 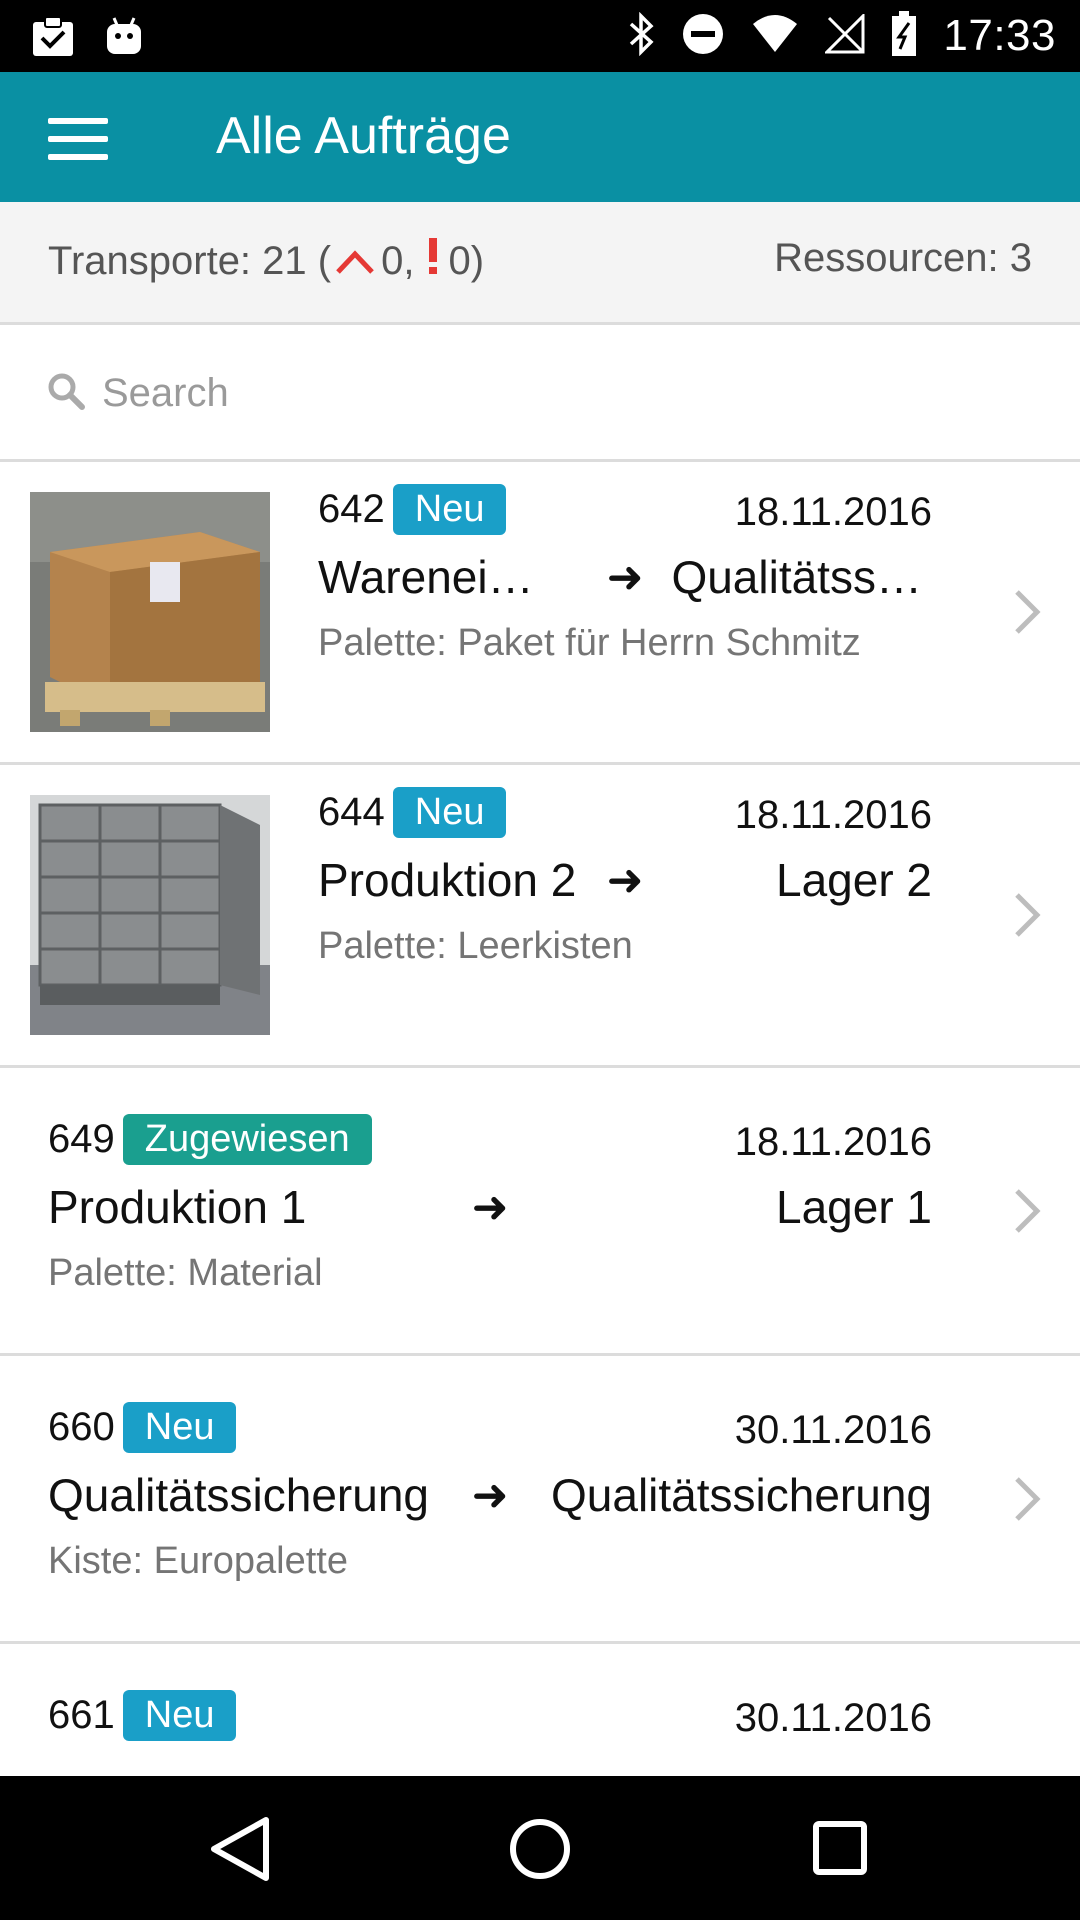 I want to click on do-not-disturb-icon, so click(x=703, y=36).